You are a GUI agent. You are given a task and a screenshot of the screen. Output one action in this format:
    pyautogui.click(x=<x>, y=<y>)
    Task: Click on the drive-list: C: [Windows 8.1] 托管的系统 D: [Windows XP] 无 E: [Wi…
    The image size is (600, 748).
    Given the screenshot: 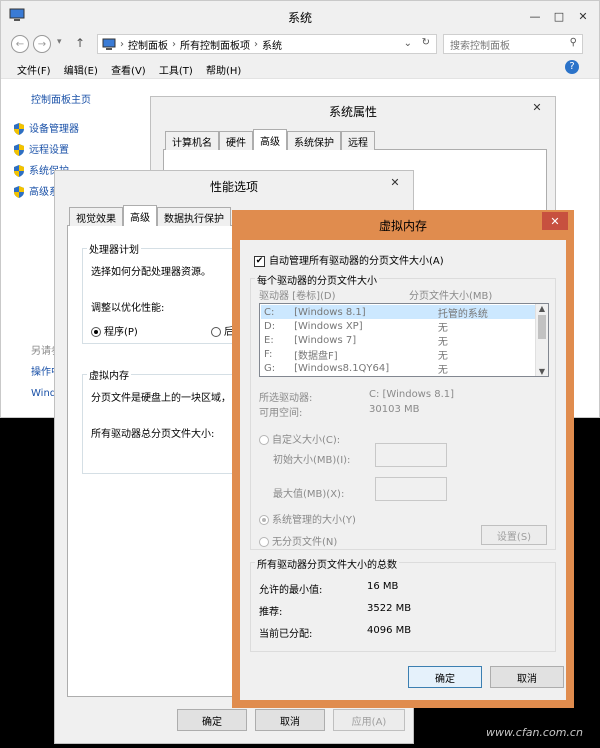 What is the action you would take?
    pyautogui.click(x=404, y=340)
    